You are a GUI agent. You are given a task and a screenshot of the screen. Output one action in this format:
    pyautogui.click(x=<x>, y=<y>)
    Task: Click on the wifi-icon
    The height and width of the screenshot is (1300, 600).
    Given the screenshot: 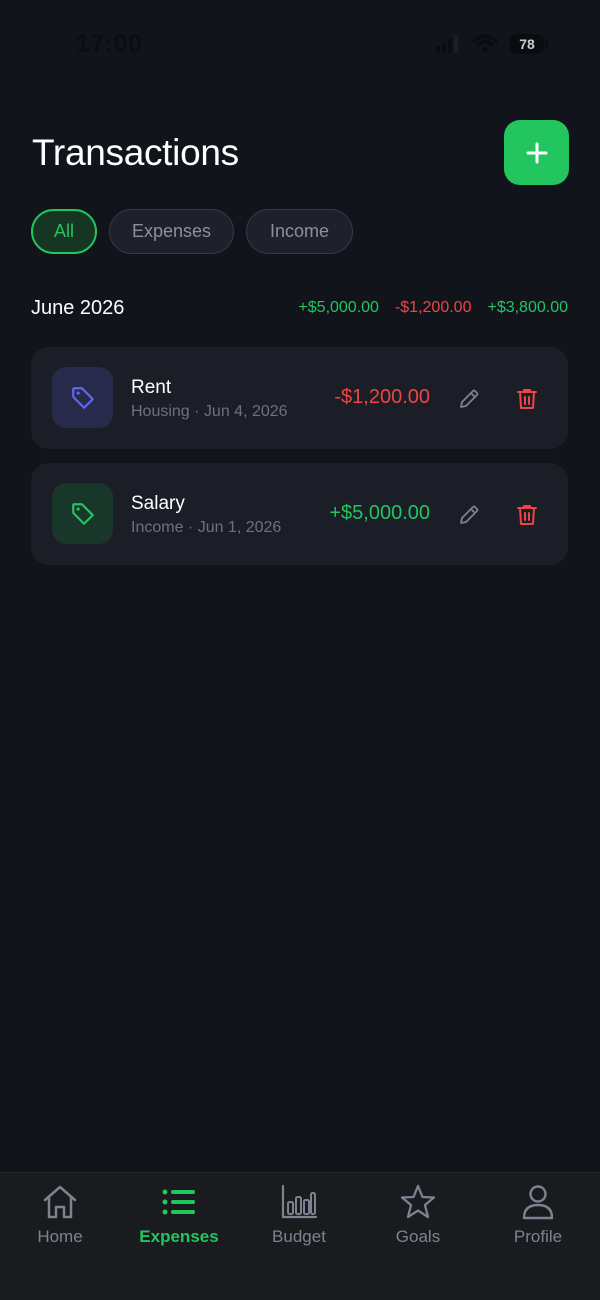 What is the action you would take?
    pyautogui.click(x=485, y=43)
    